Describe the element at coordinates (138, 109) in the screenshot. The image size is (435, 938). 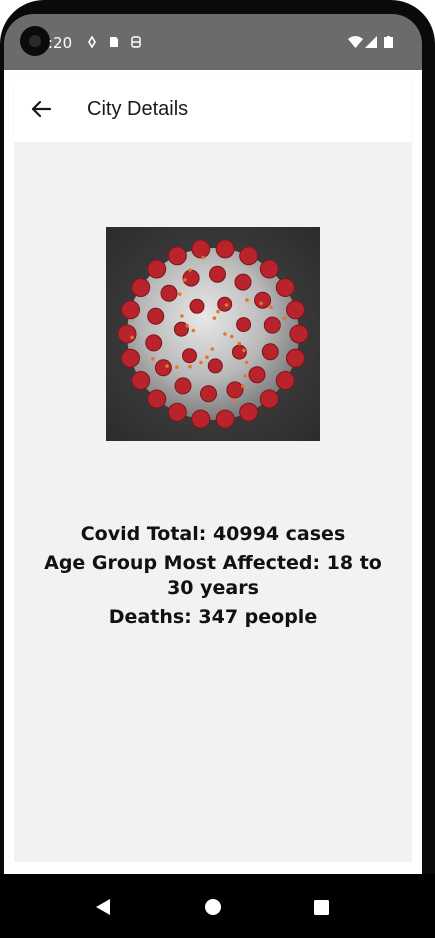
I see `page-title: City Details` at that location.